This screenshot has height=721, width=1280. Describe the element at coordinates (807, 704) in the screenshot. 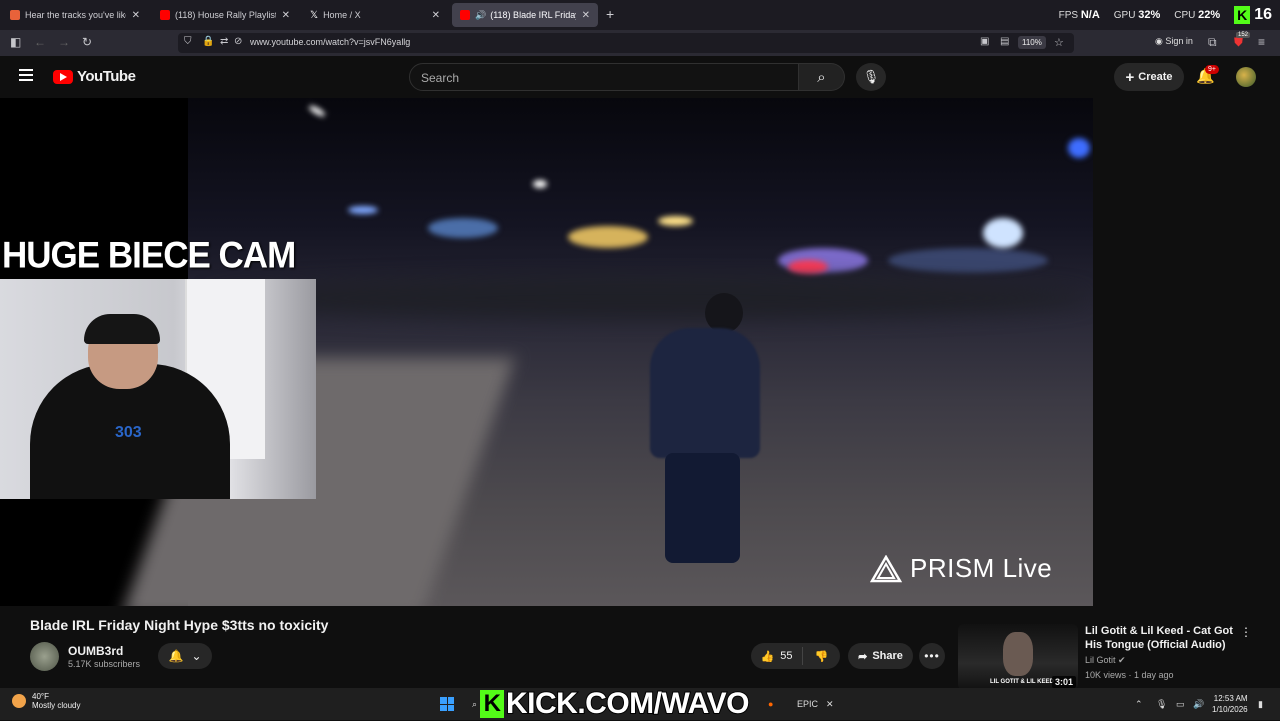

I see `epic-games-icon: EPIC` at that location.